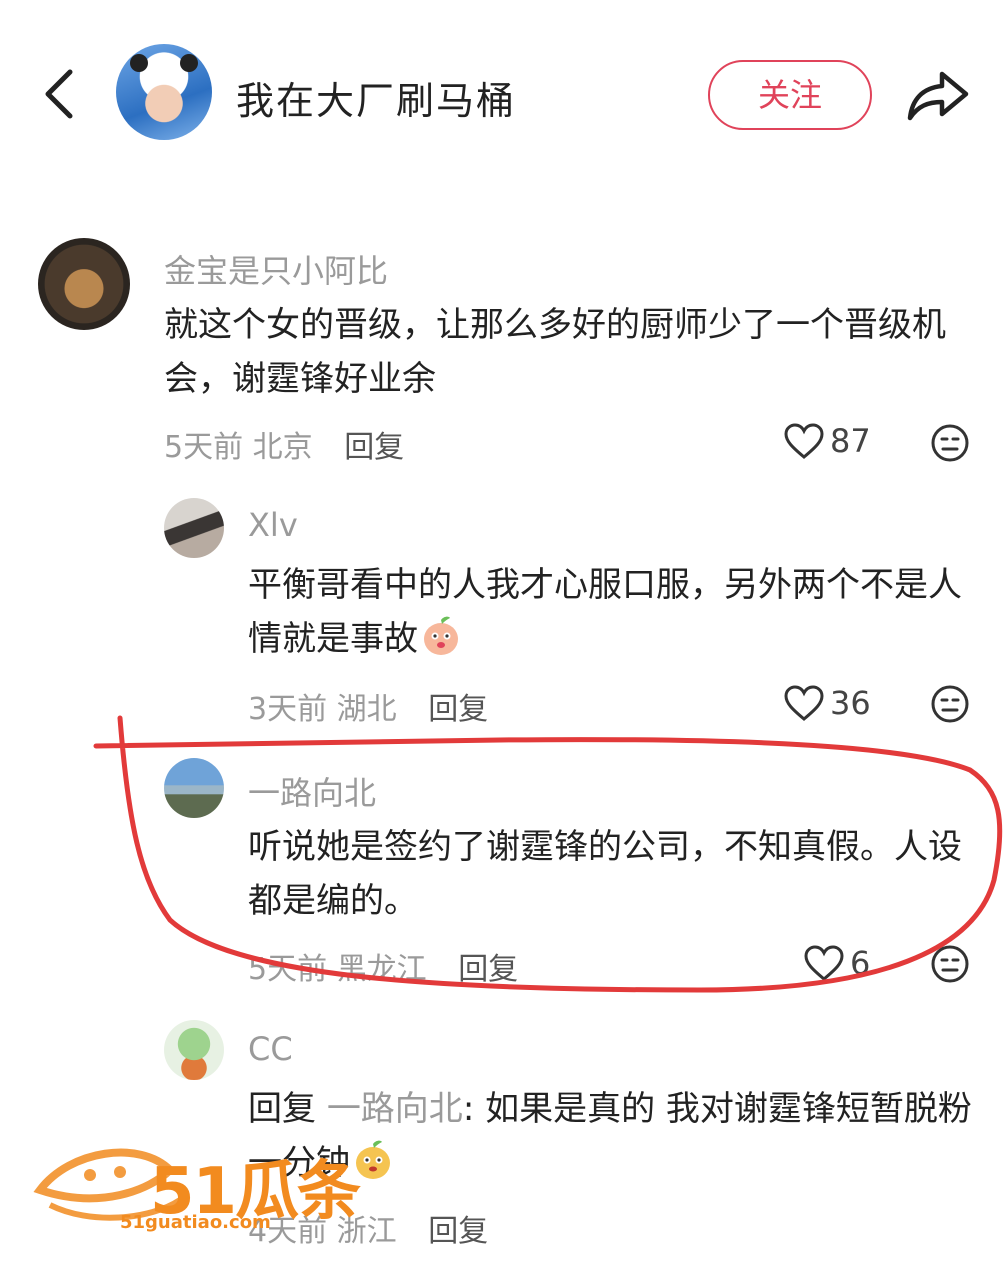 This screenshot has height=1280, width=1008. I want to click on author-avatar, so click(164, 92).